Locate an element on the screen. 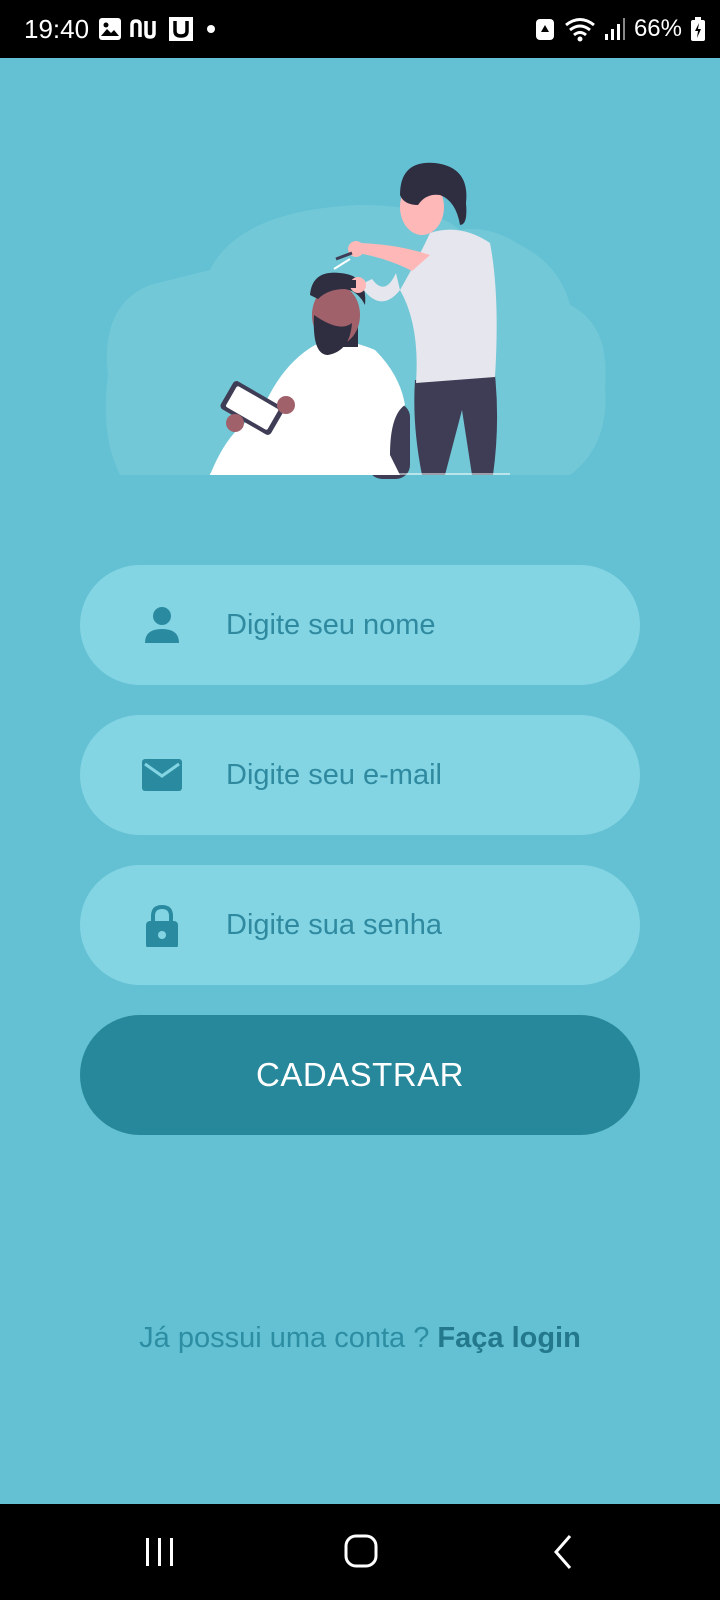 The width and height of the screenshot is (720, 1600). barber-illustration is located at coordinates (360, 320).